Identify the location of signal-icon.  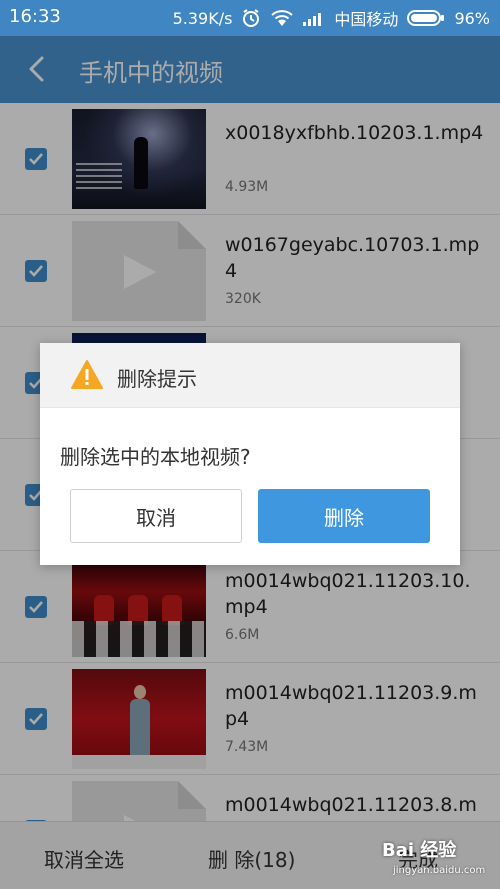
(314, 18).